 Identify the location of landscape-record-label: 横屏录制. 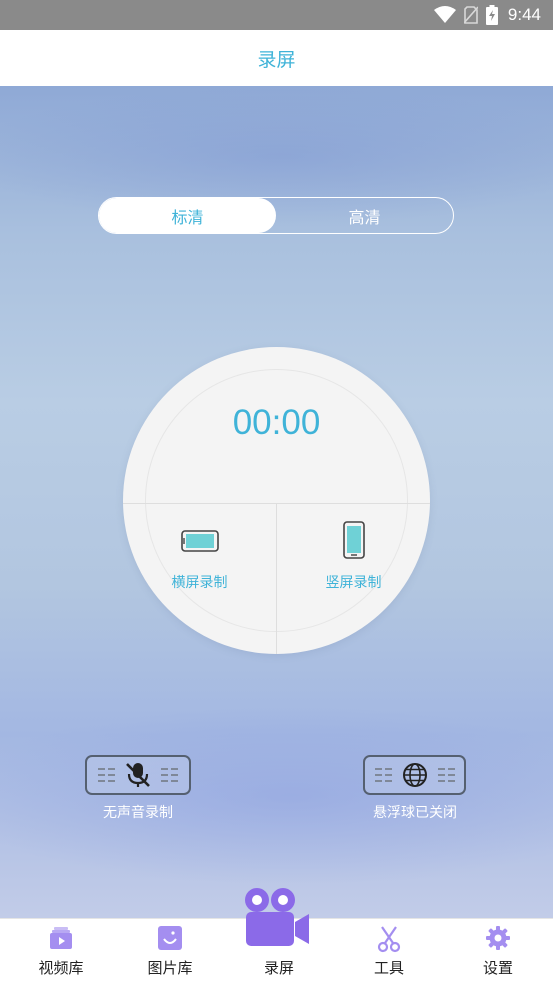
(199, 583).